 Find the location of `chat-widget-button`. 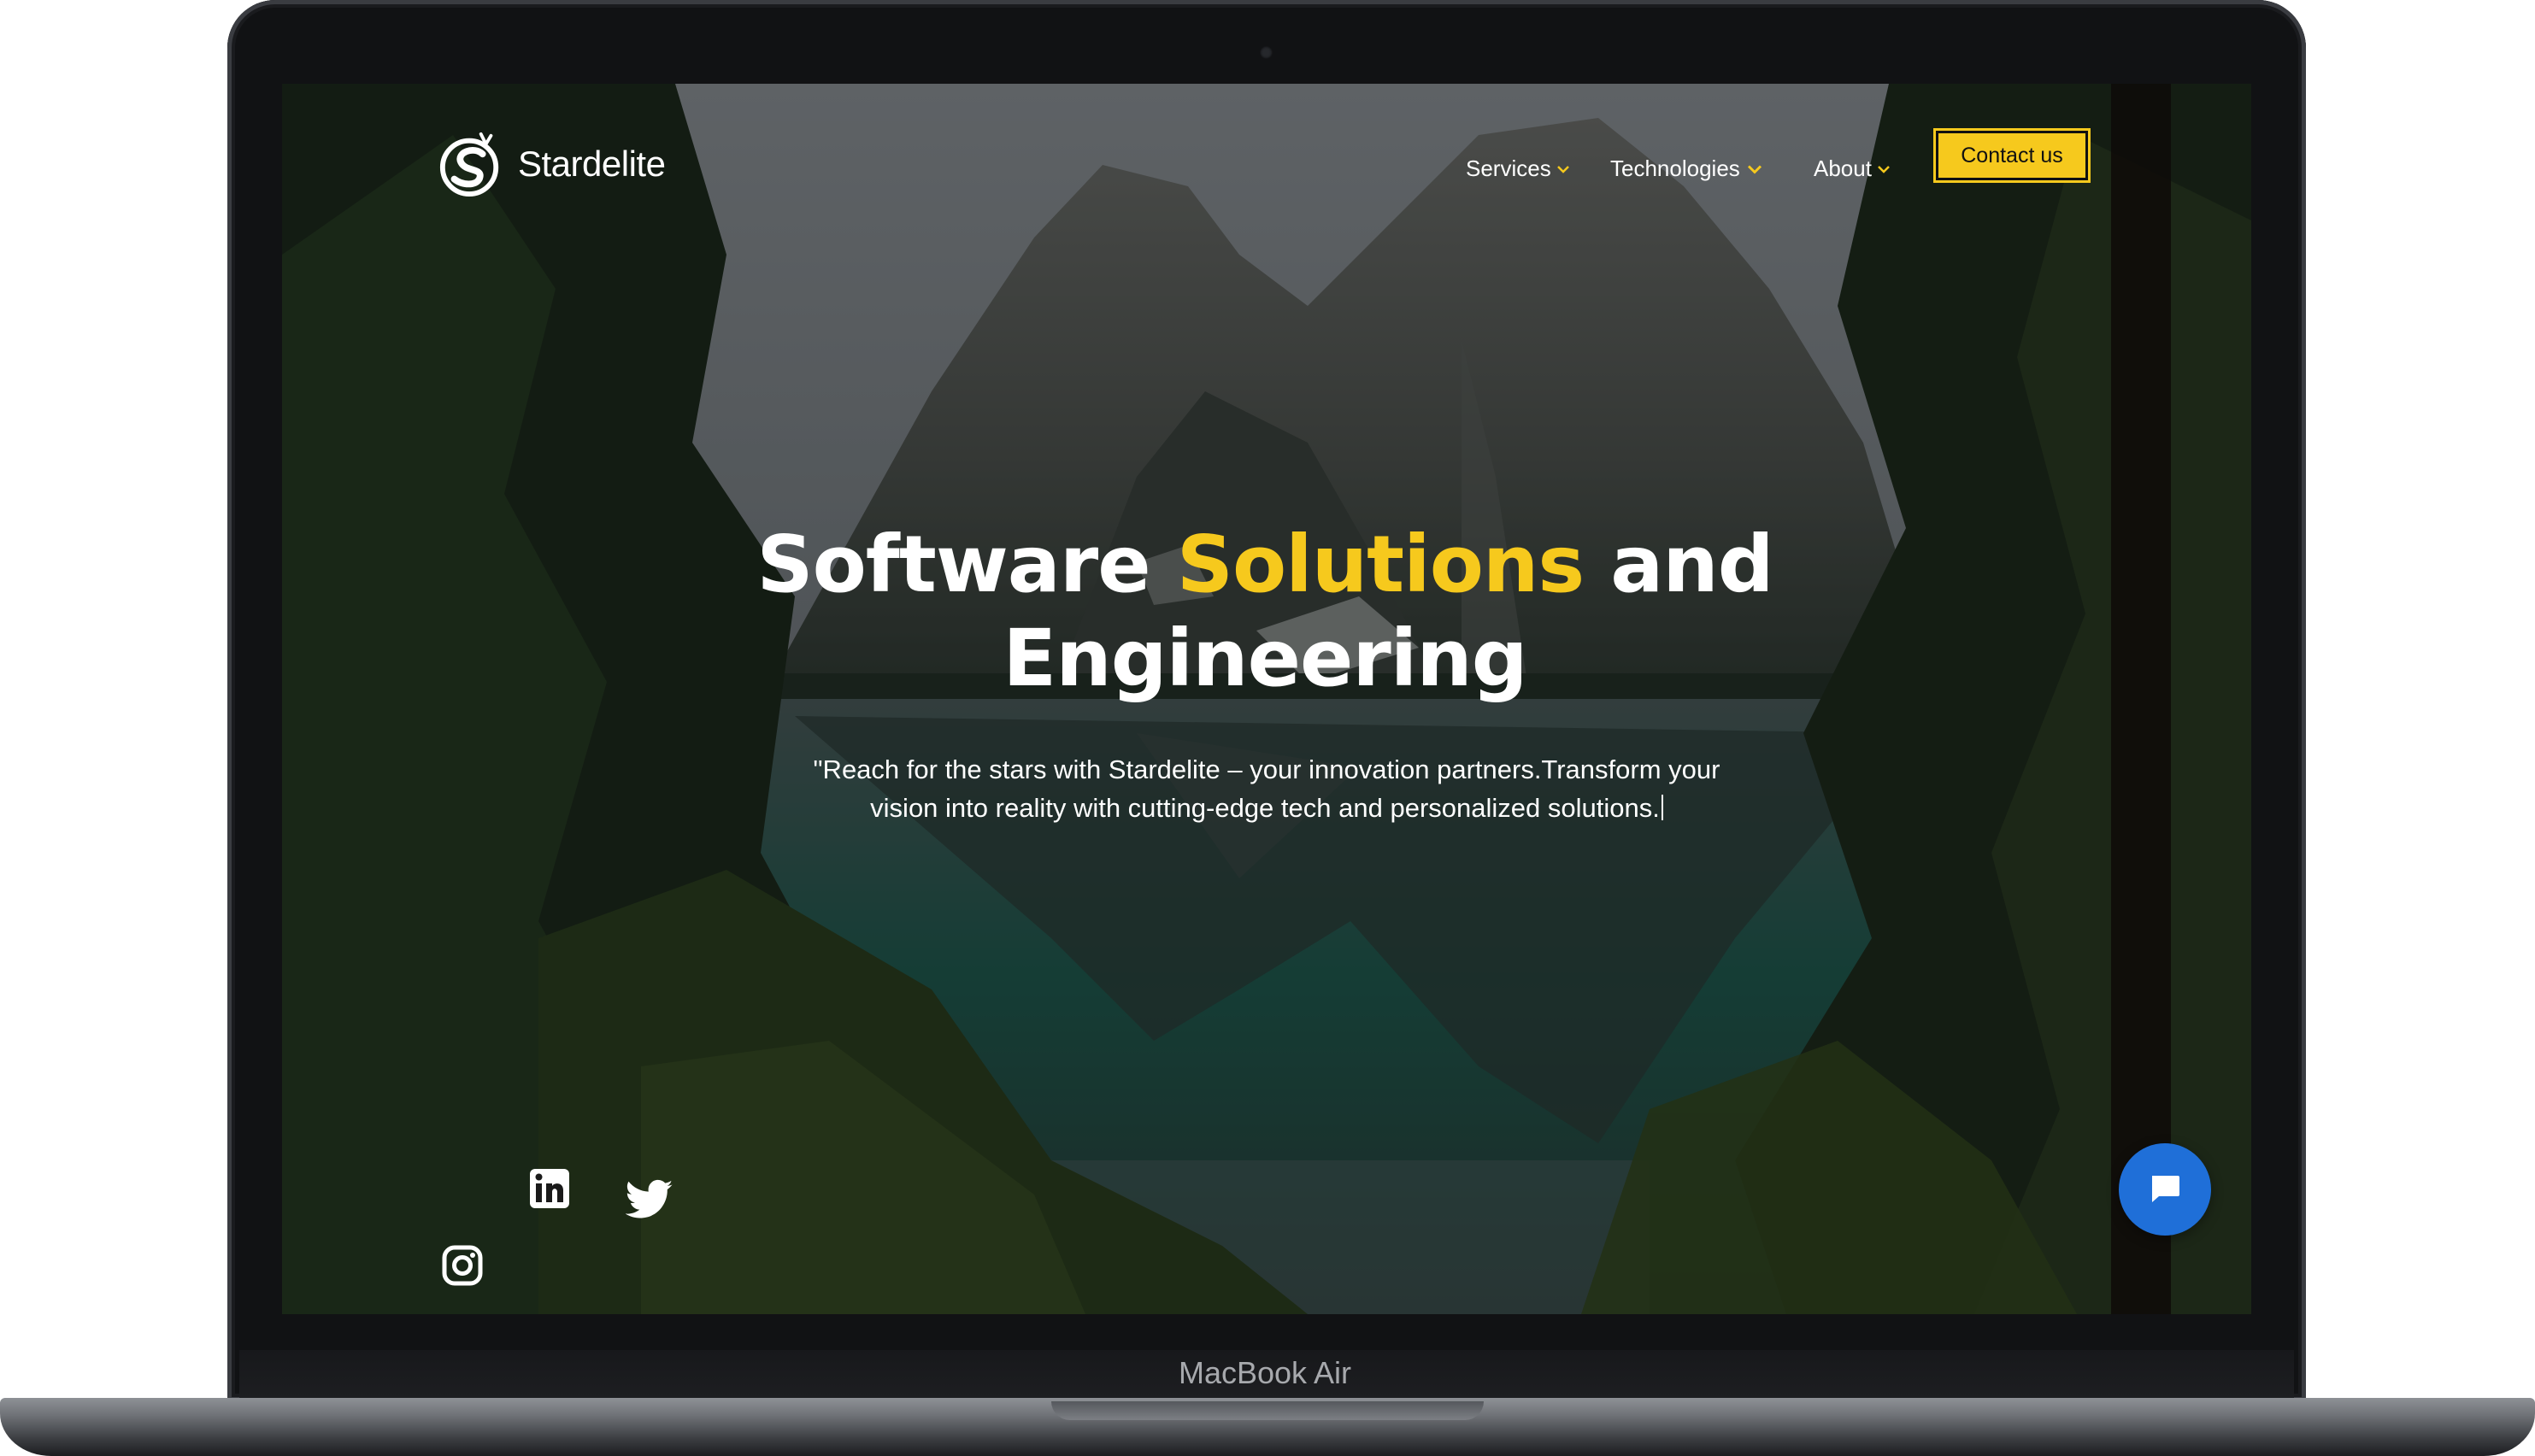

chat-widget-button is located at coordinates (2165, 1189).